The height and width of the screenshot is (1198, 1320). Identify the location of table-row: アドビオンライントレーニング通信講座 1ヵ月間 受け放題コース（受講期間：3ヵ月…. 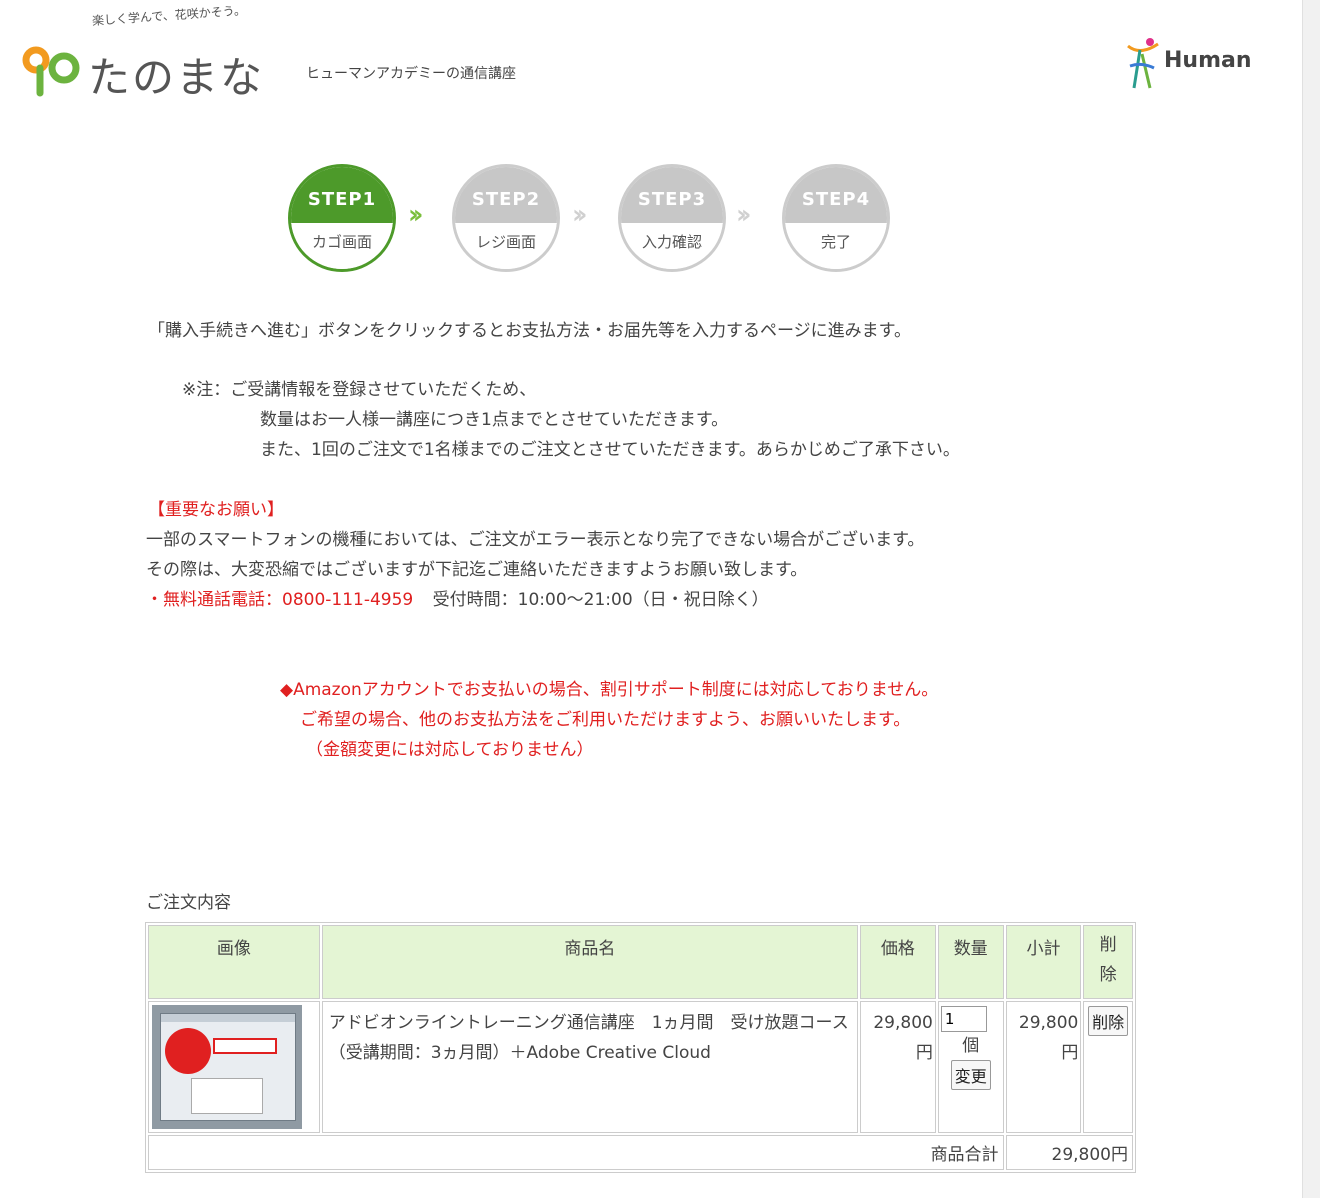
(640, 1067).